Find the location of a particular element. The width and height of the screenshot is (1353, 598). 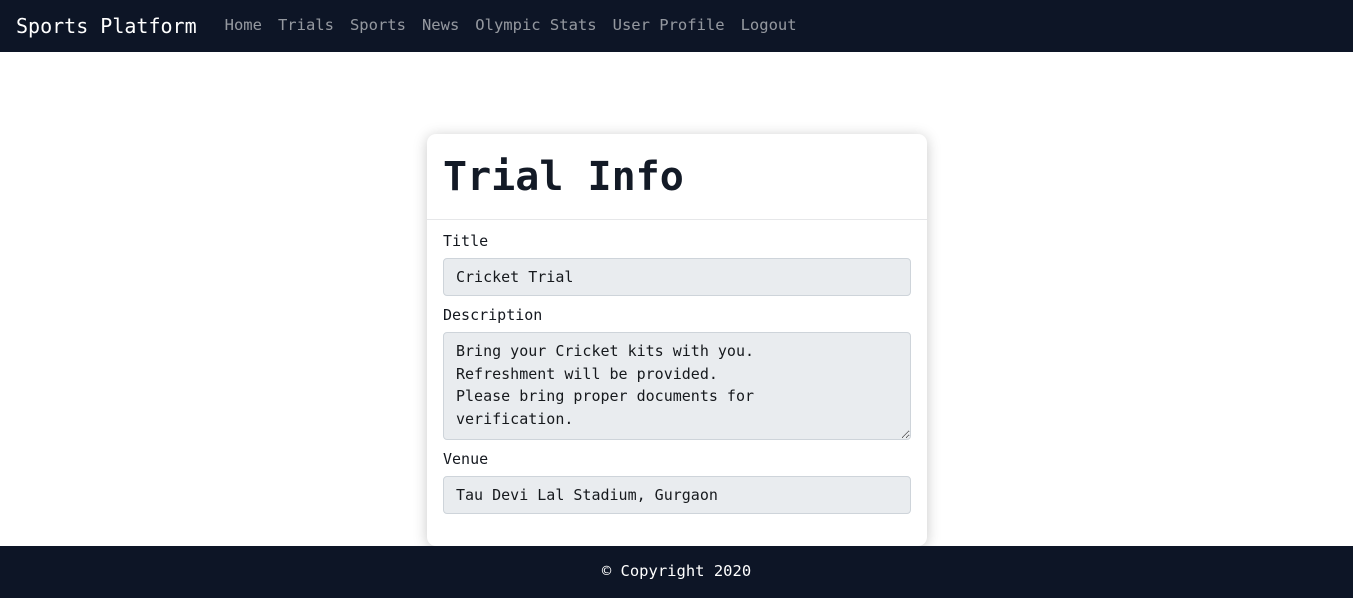

page-footer: © Copyright 2020 is located at coordinates (676, 572).